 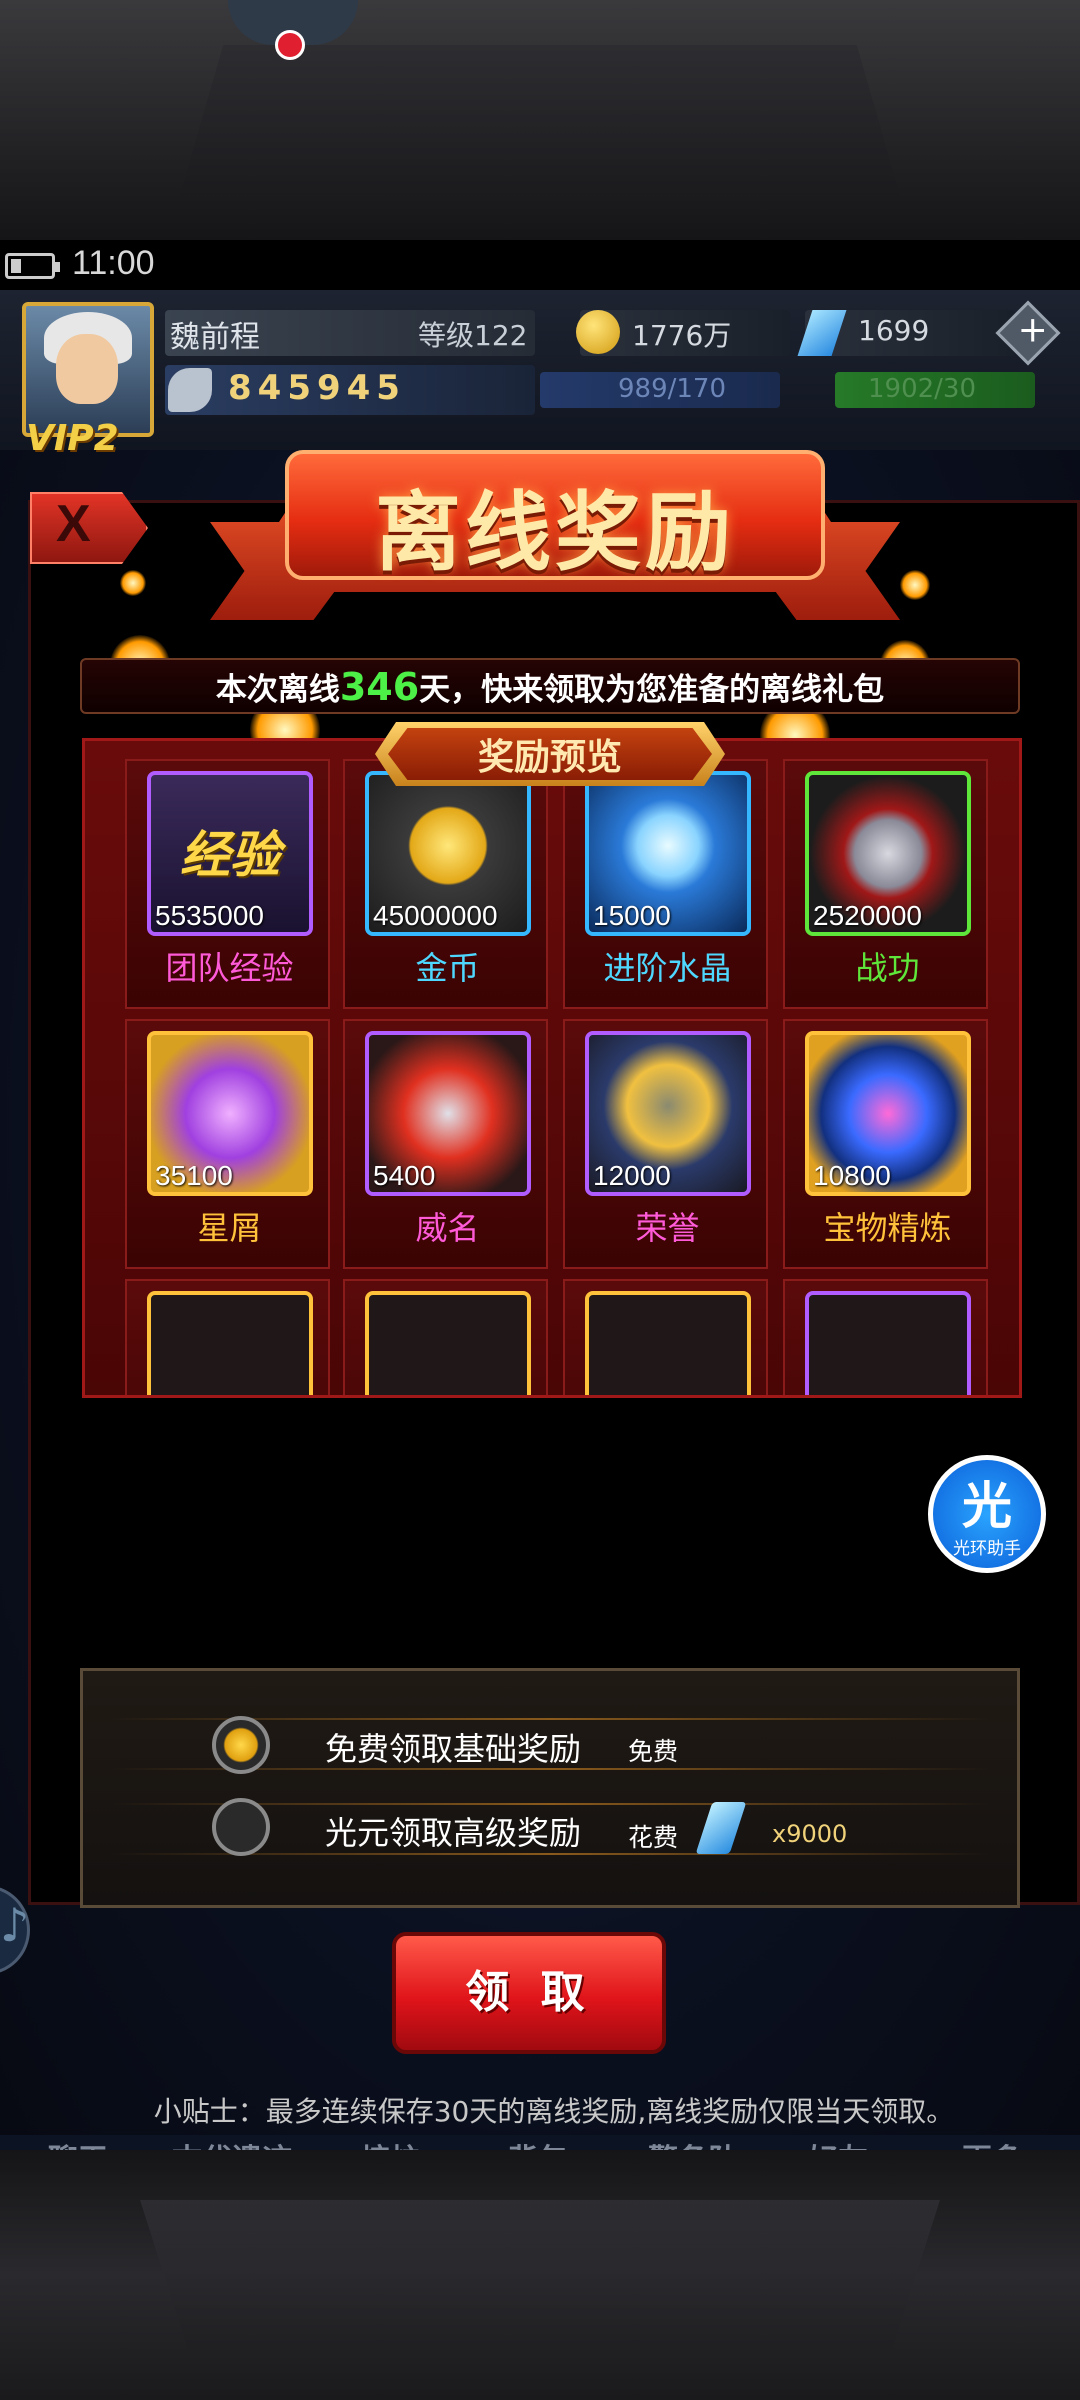 What do you see at coordinates (550, 687) in the screenshot?
I see `offline-info-text: 本次离线346天，快来领取为您准备的离线礼包` at bounding box center [550, 687].